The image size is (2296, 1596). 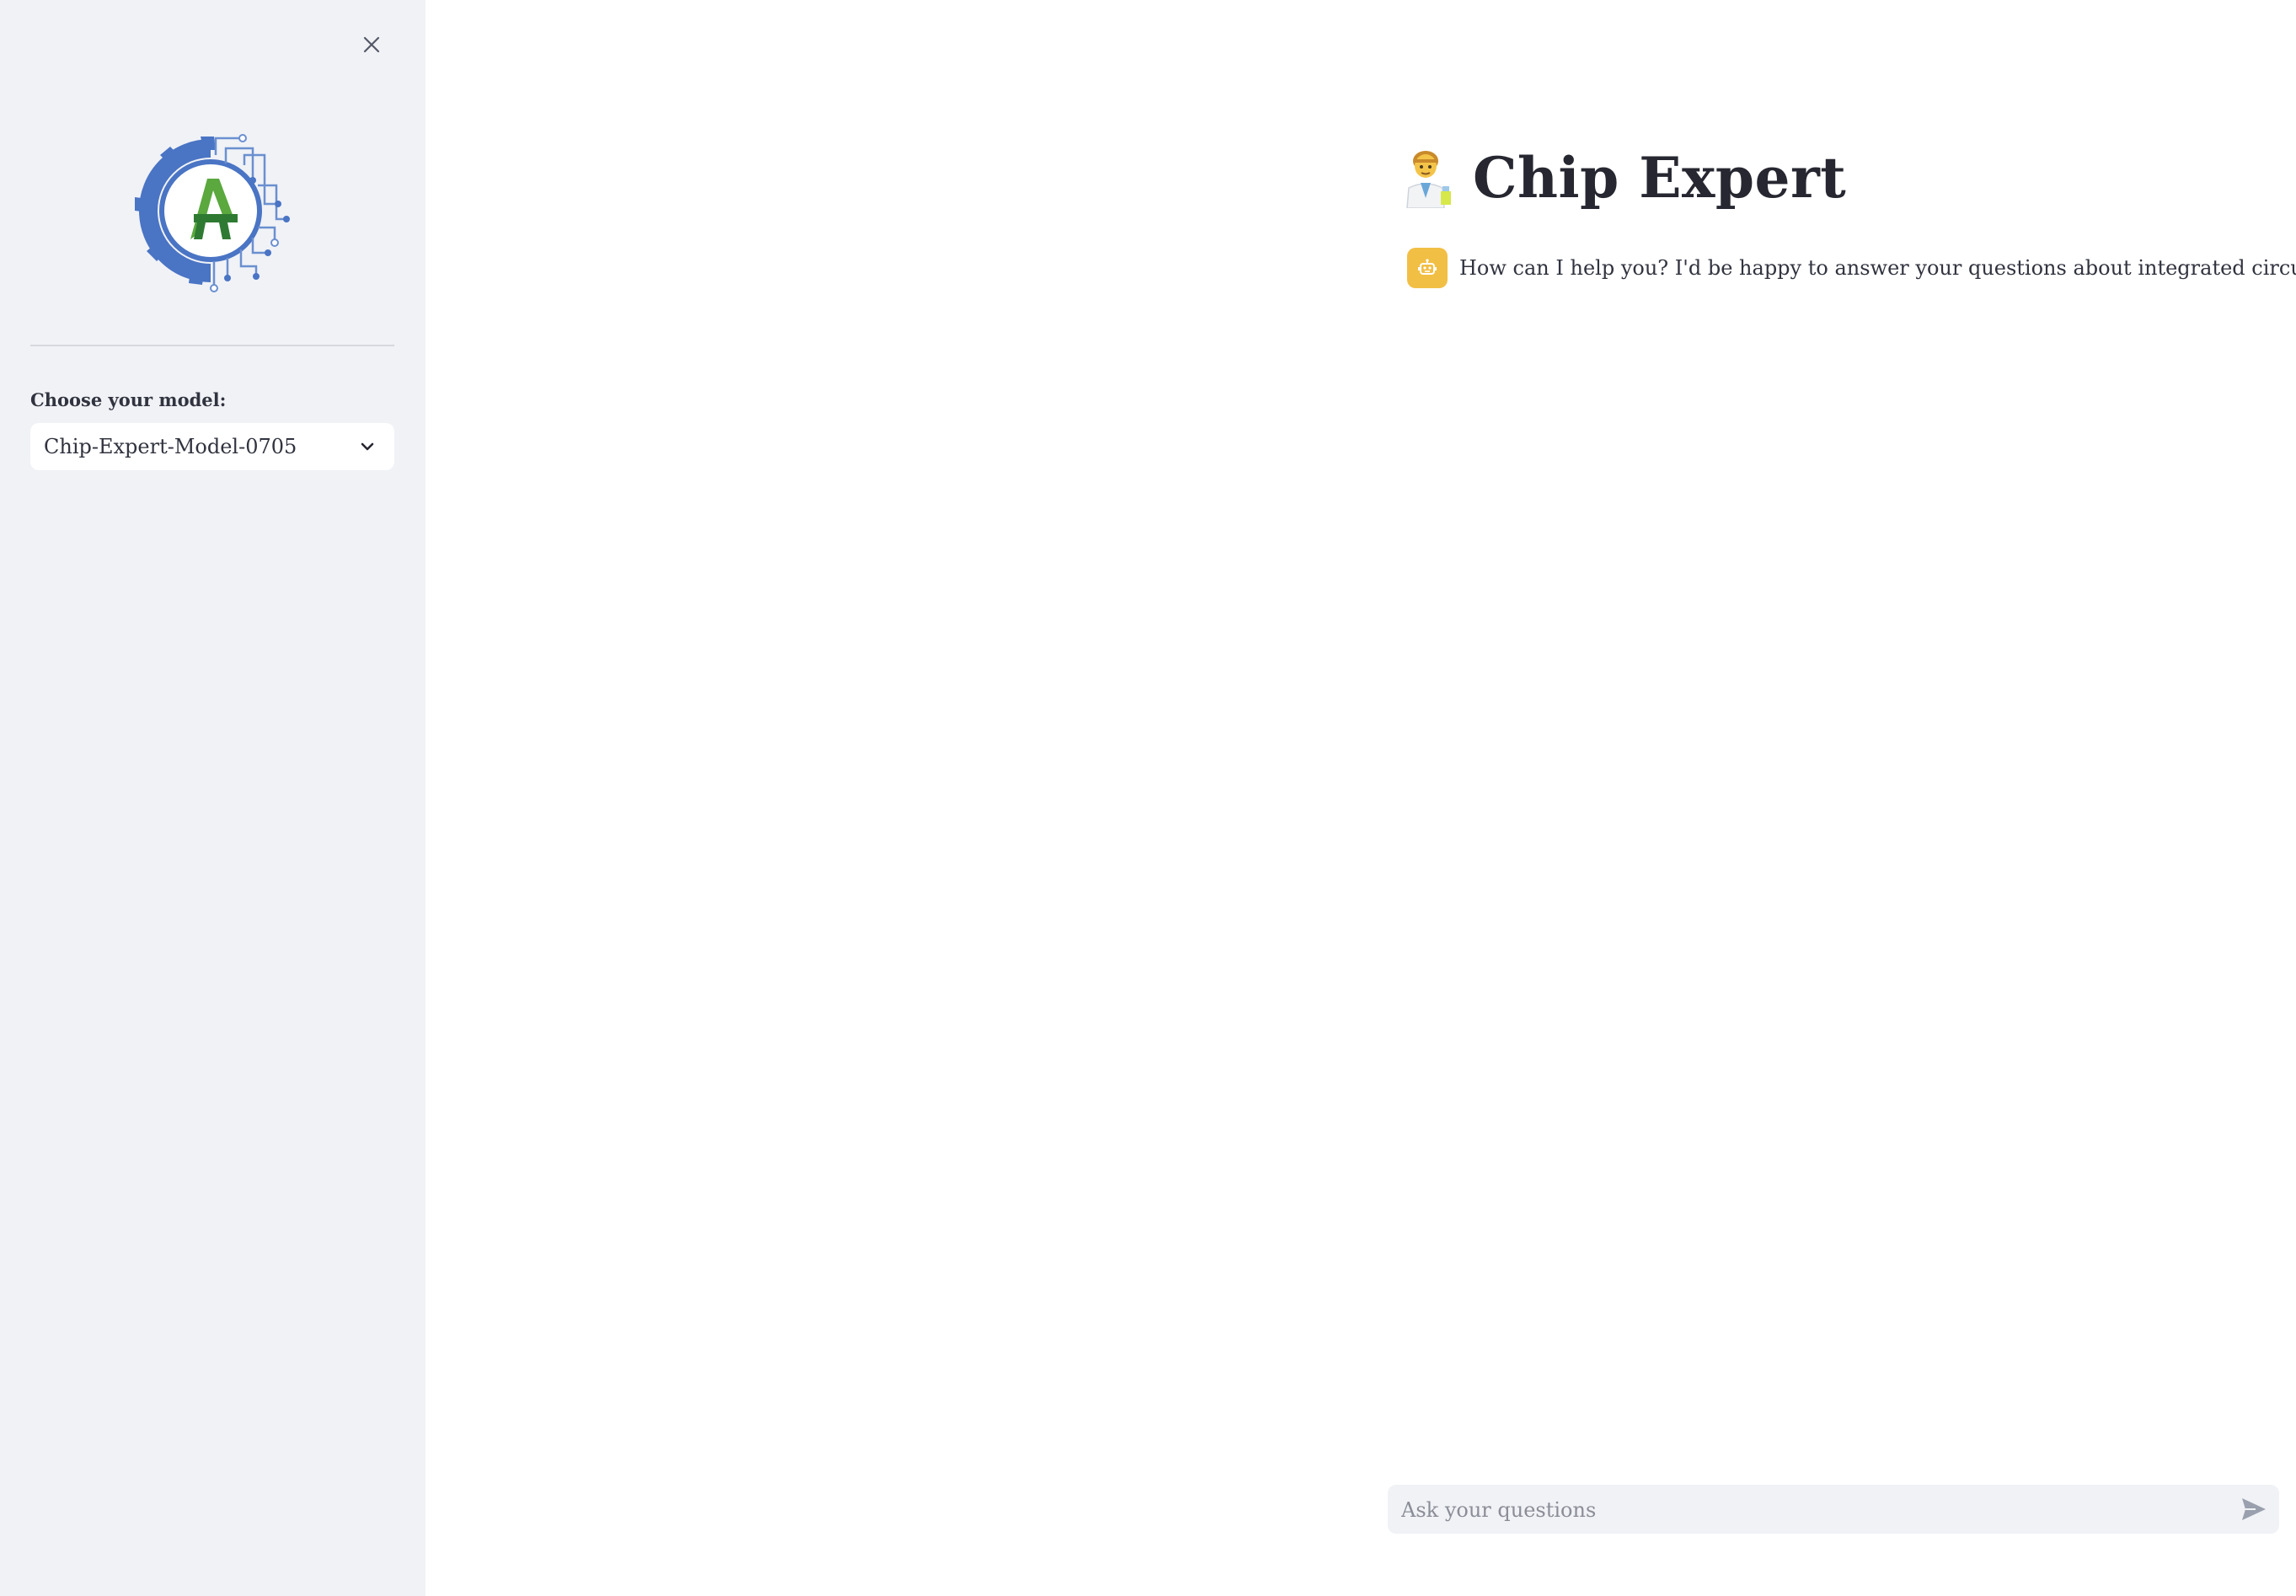 I want to click on chat-input-container, so click(x=1833, y=1510).